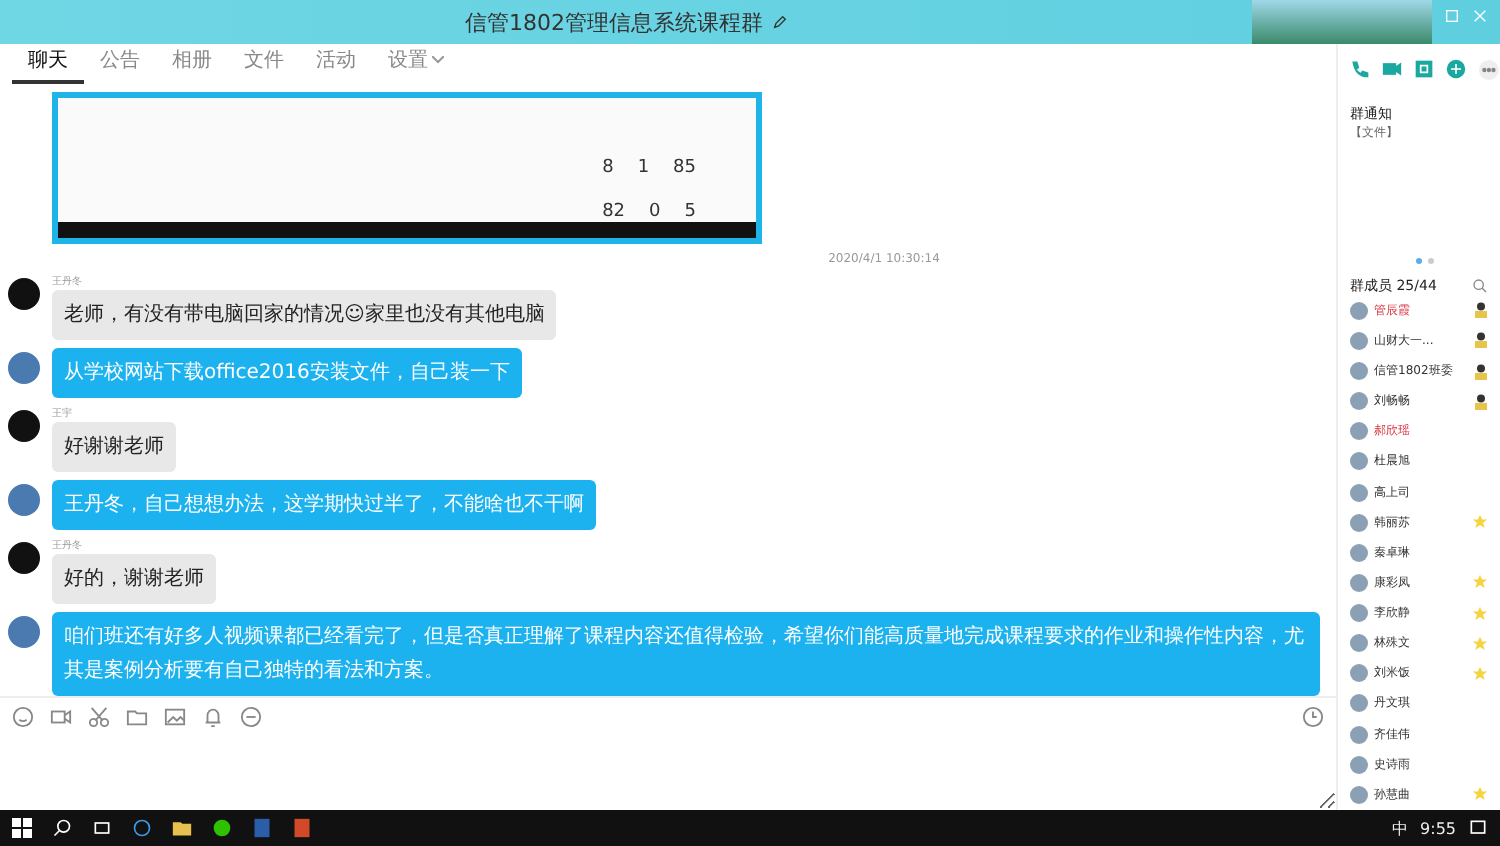 Image resolution: width=1500 pixels, height=846 pixels. I want to click on scissors-icon, so click(99, 716).